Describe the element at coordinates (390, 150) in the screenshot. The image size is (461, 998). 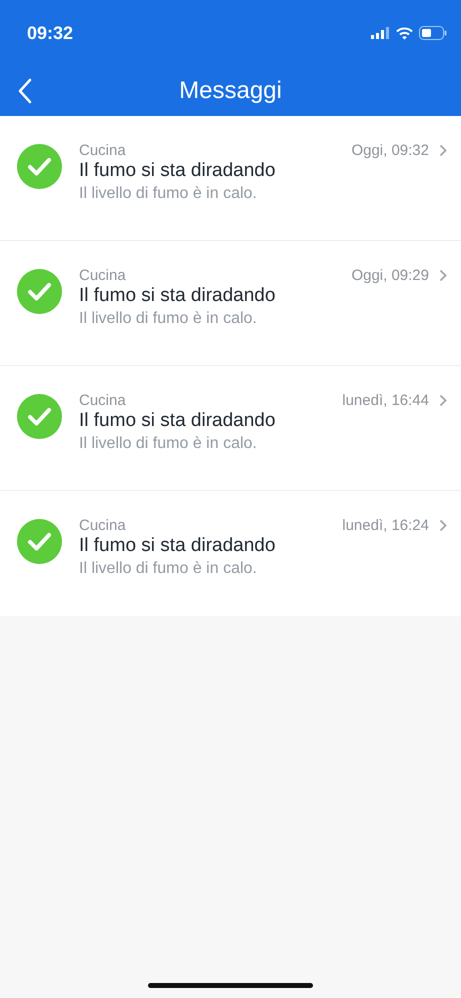
I see `message-time: Oggi, 09:32` at that location.